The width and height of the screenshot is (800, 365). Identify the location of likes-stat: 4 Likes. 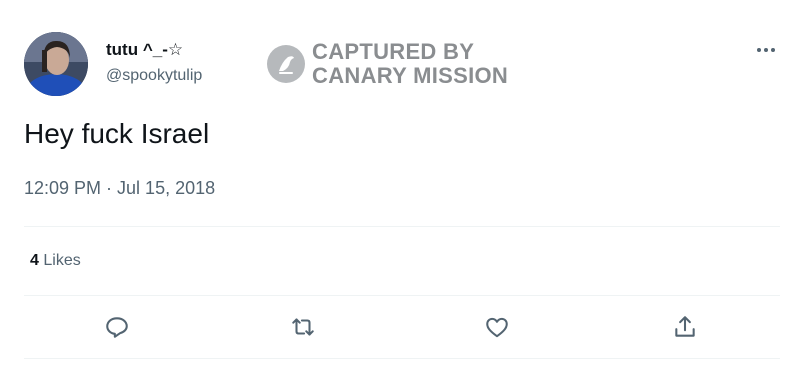
(55, 261).